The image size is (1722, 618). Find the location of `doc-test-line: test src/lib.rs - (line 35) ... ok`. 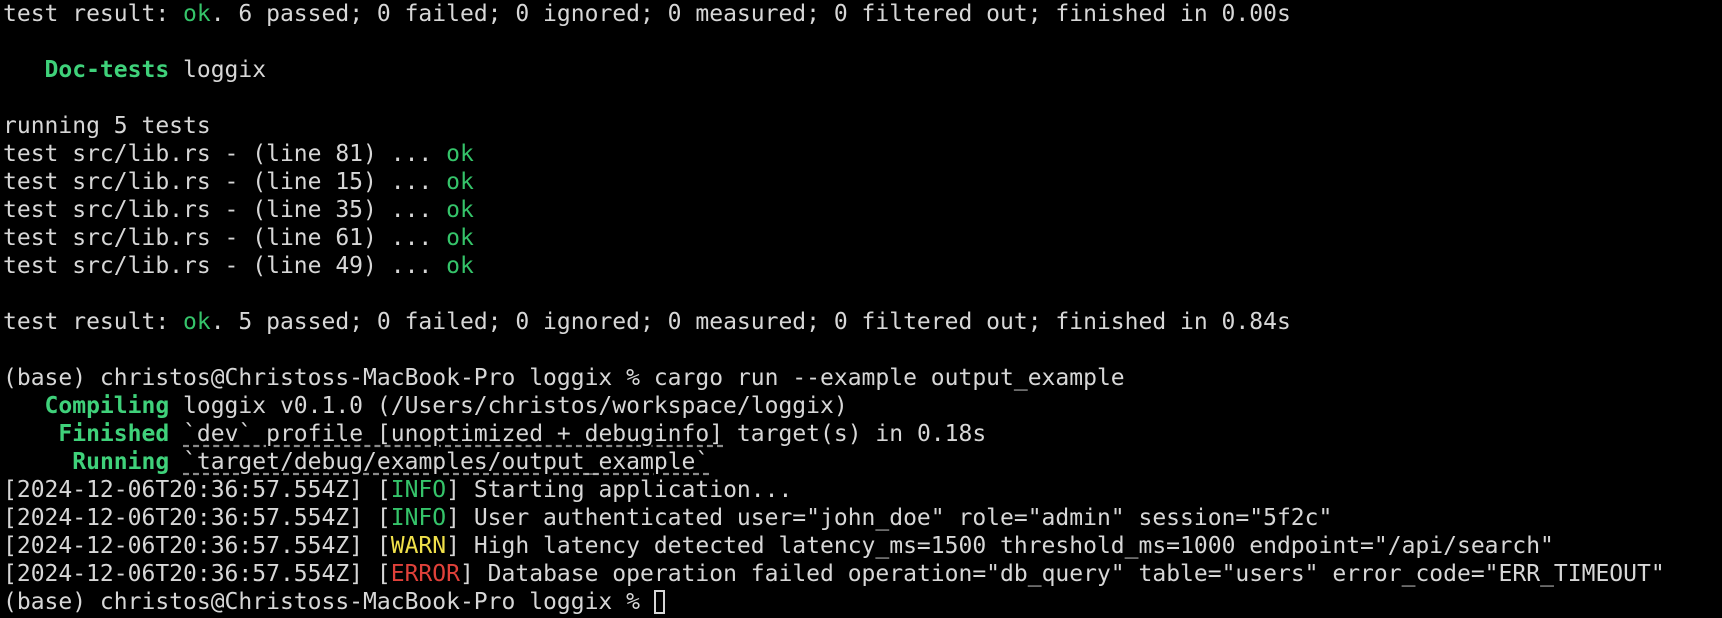

doc-test-line: test src/lib.rs - (line 35) ... ok is located at coordinates (862, 210).